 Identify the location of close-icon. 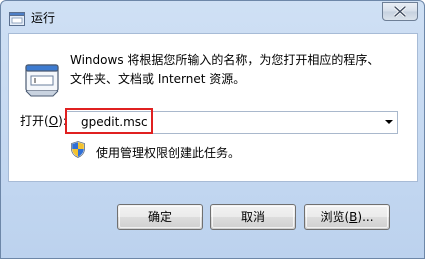
(400, 11).